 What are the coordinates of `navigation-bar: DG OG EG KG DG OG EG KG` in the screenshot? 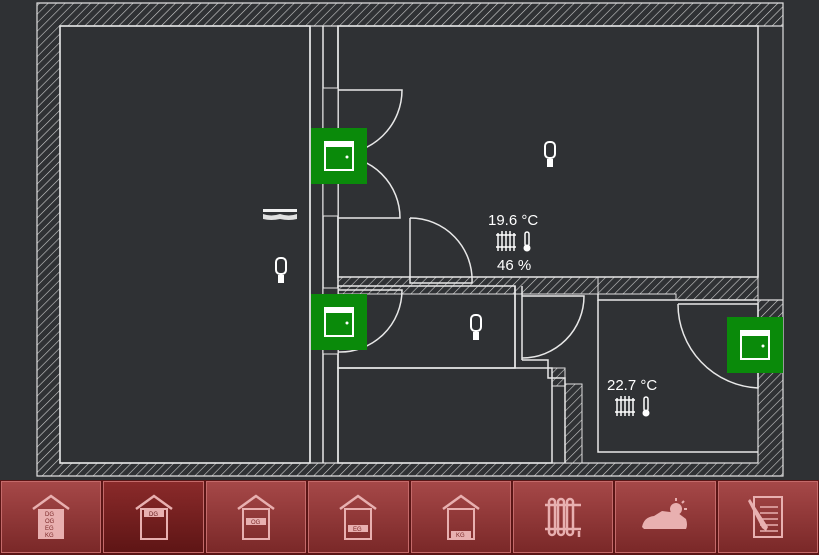 It's located at (409, 517).